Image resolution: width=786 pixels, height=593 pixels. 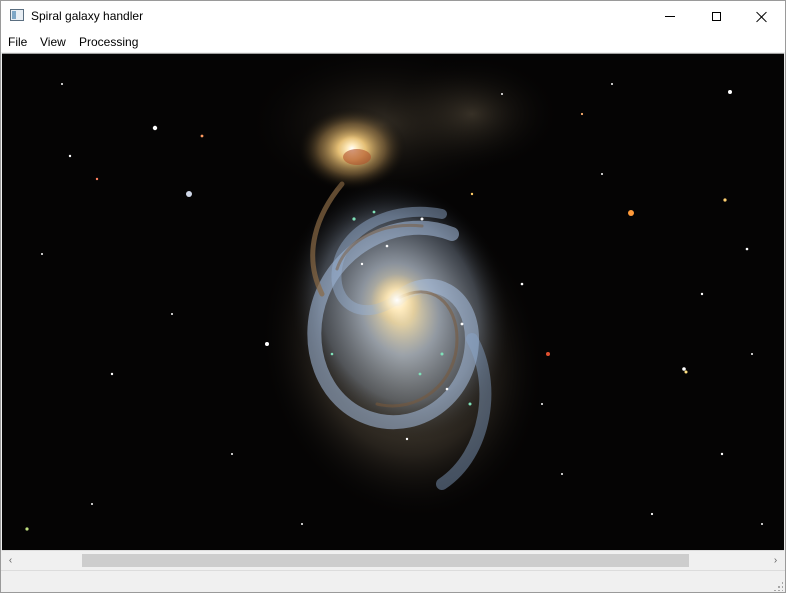 What do you see at coordinates (385, 560) in the screenshot?
I see `scrollbar-thumb` at bounding box center [385, 560].